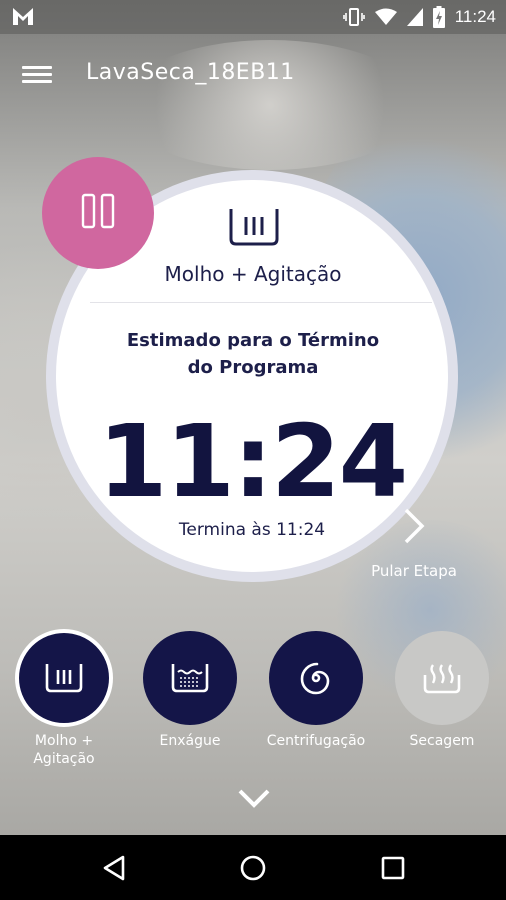 This screenshot has height=900, width=506. Describe the element at coordinates (261, 302) in the screenshot. I see `divider` at that location.